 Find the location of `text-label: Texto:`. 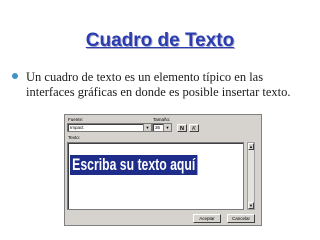

text-label: Texto: is located at coordinates (74, 137).